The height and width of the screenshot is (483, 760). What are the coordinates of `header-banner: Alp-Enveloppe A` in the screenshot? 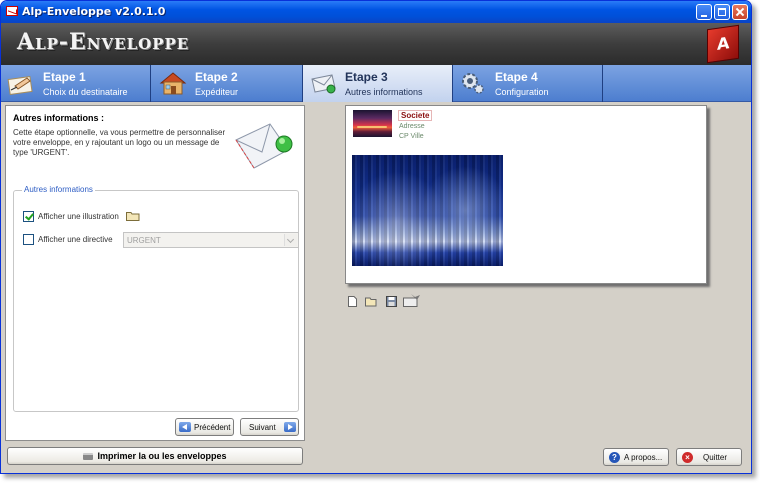 It's located at (376, 44).